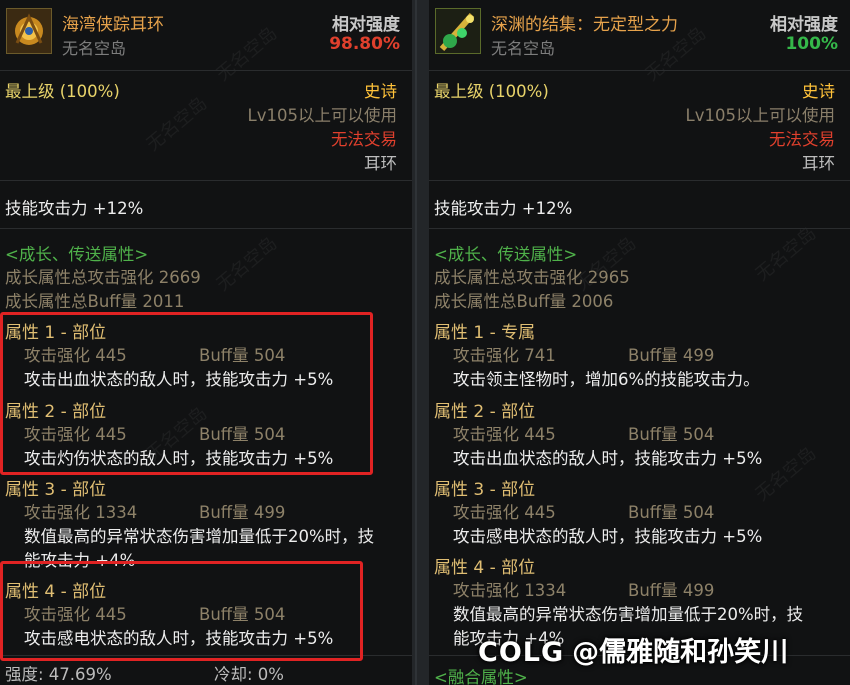 The width and height of the screenshot is (850, 685). What do you see at coordinates (29, 31) in the screenshot?
I see `earring-item-icon` at bounding box center [29, 31].